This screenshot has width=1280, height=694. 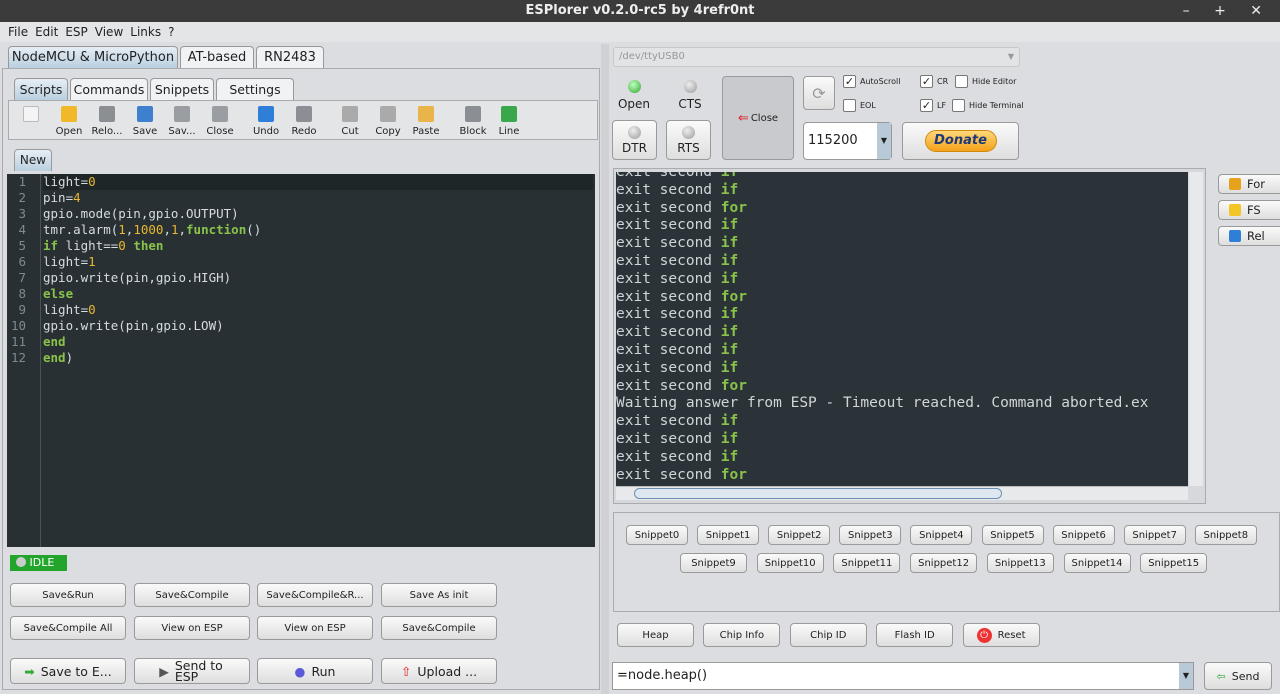 What do you see at coordinates (960, 141) in the screenshot?
I see `donate-button: Donate` at bounding box center [960, 141].